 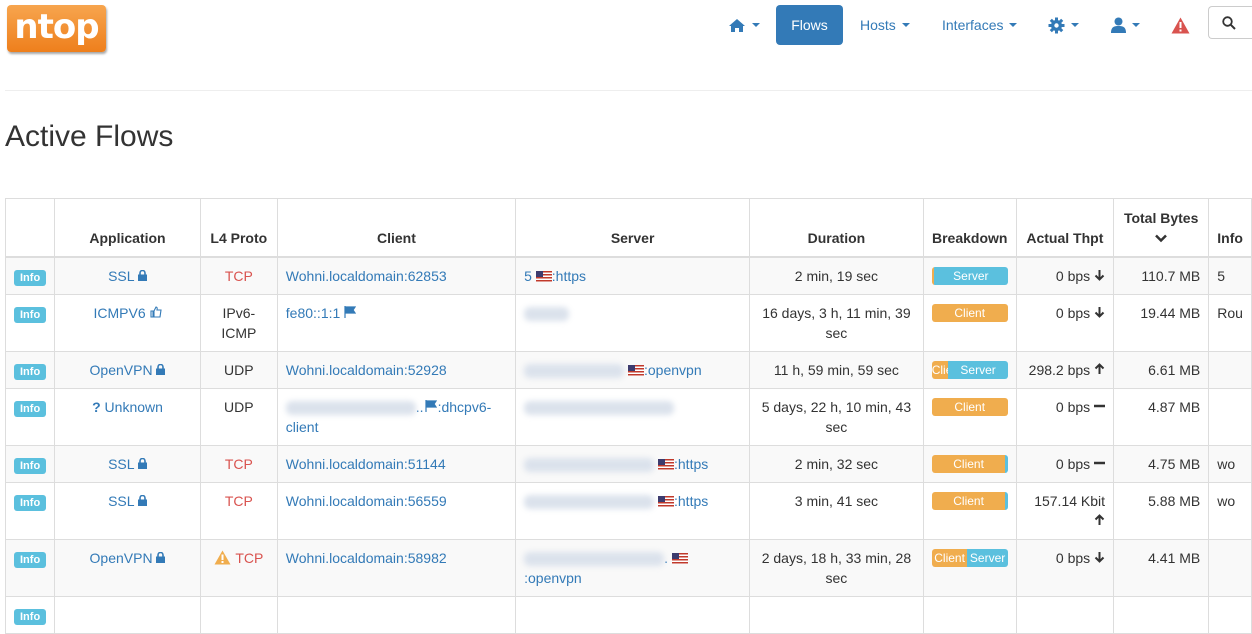 I want to click on info-value-cell, so click(x=1230, y=369).